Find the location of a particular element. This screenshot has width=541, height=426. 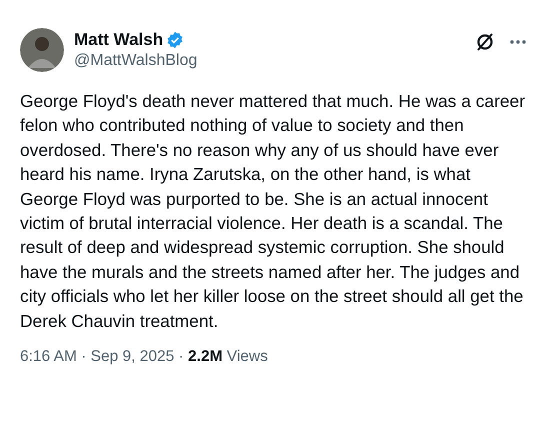

post-meta: 6:16 AM · Sep 9, 2025 · 2.2M Views is located at coordinates (144, 357).